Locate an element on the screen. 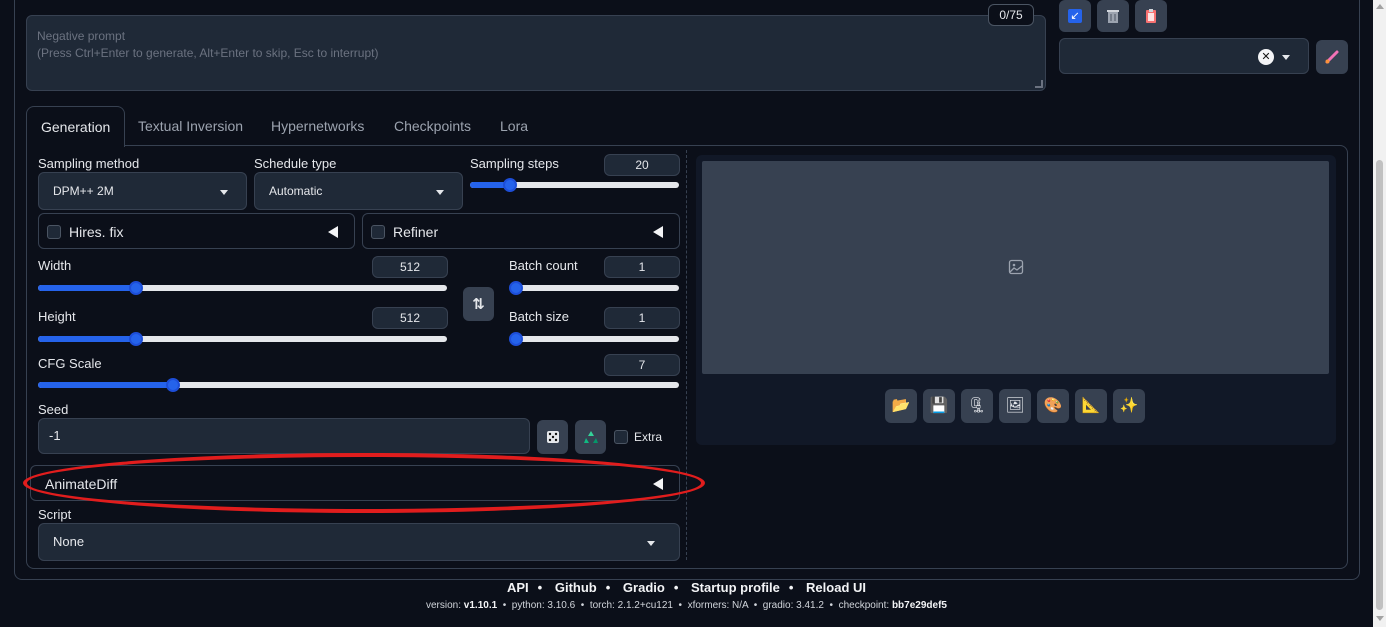 This screenshot has height=627, width=1386. folder-icon: 📂 is located at coordinates (901, 405).